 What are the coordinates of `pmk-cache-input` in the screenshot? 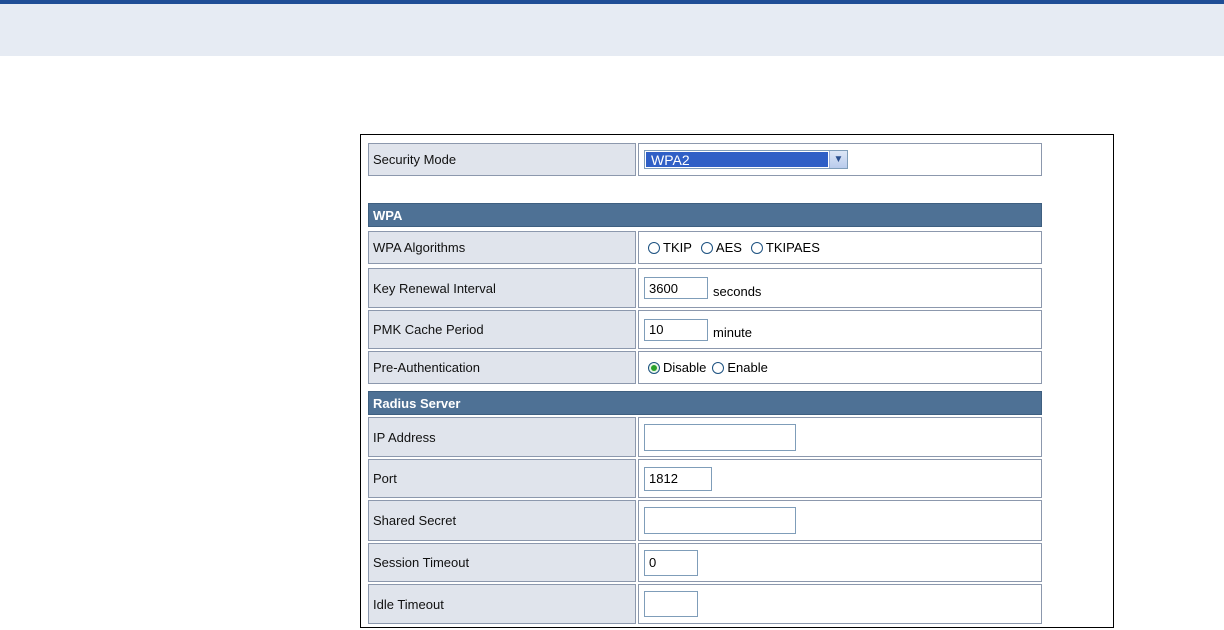 It's located at (676, 329).